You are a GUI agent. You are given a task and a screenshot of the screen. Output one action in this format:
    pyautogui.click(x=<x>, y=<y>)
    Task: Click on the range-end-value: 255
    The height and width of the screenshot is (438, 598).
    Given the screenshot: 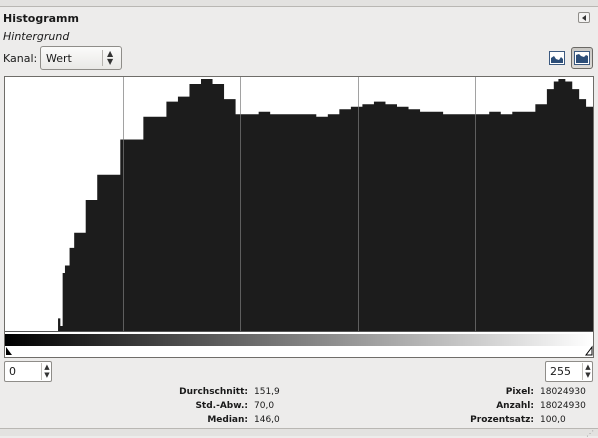 What is the action you would take?
    pyautogui.click(x=560, y=371)
    